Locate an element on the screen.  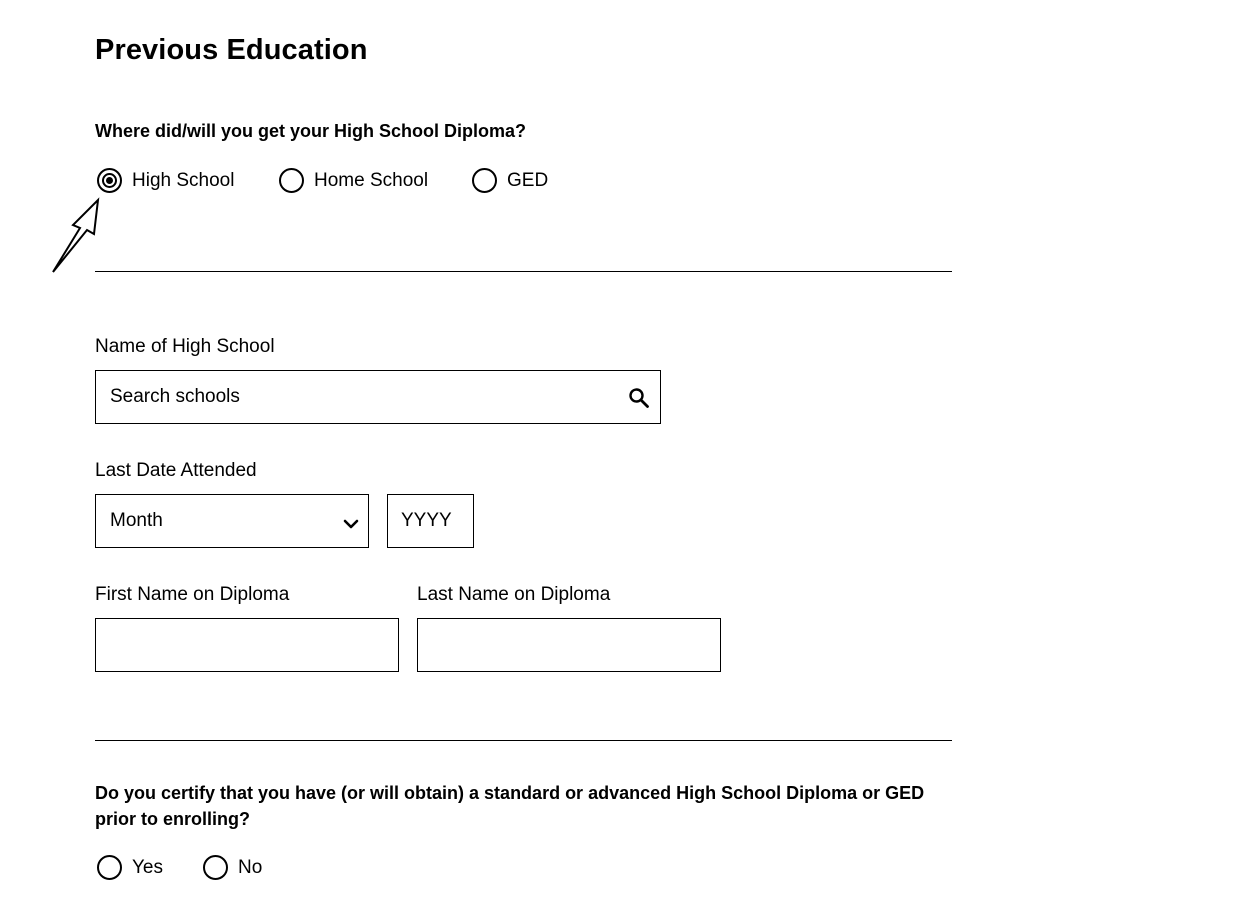
school-search-input: Search schools is located at coordinates (378, 397).